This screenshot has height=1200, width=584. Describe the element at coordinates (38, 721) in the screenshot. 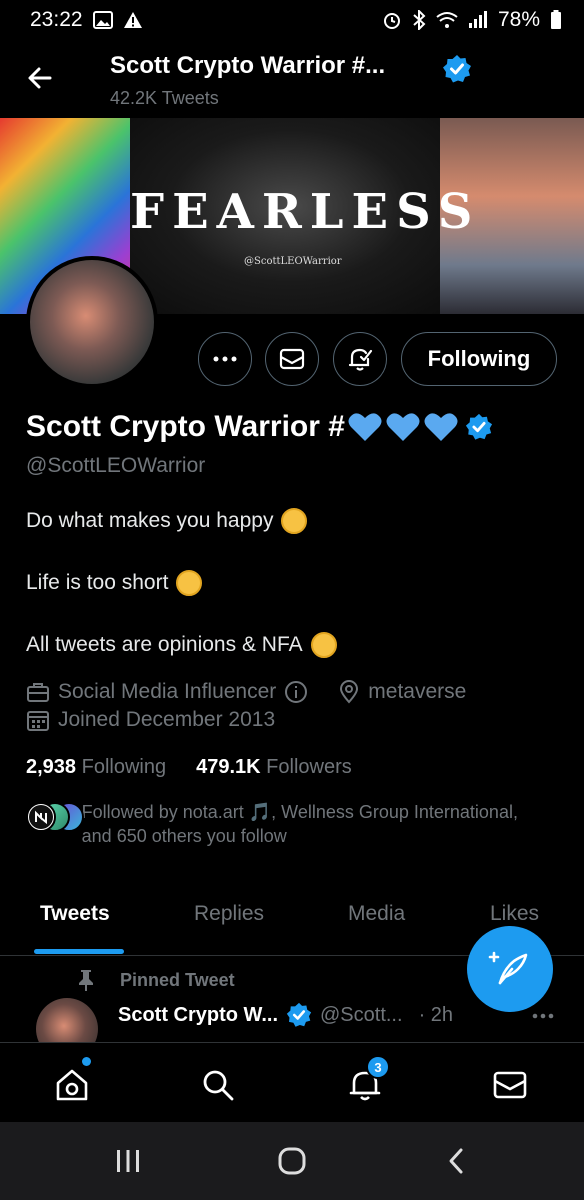

I see `calendar-icon` at that location.